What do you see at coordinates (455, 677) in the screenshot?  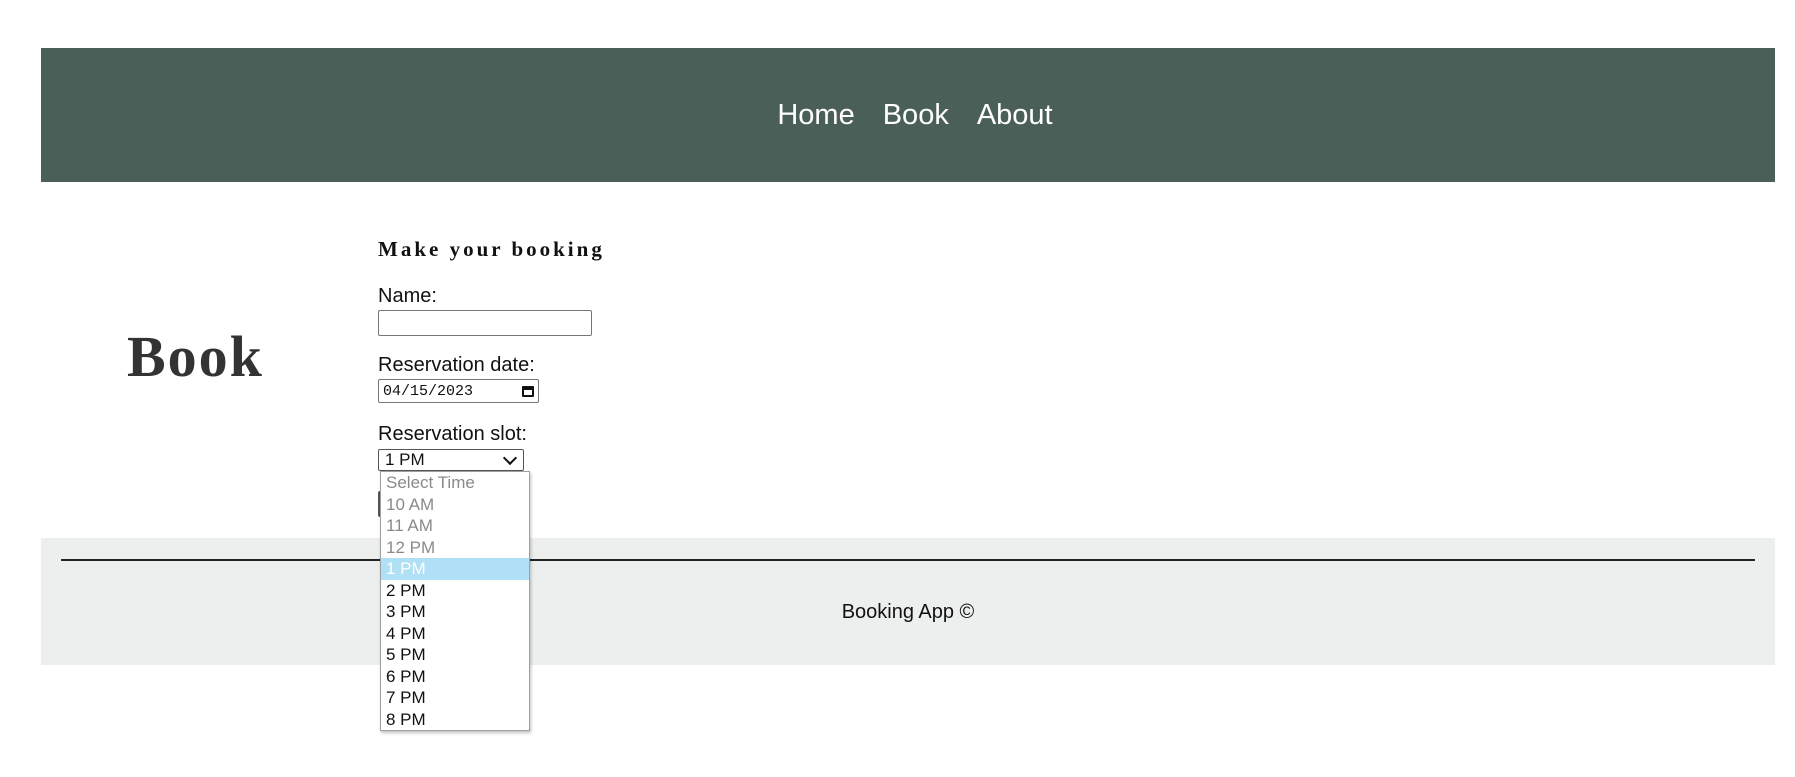 I see `slot-option: 6 PM` at bounding box center [455, 677].